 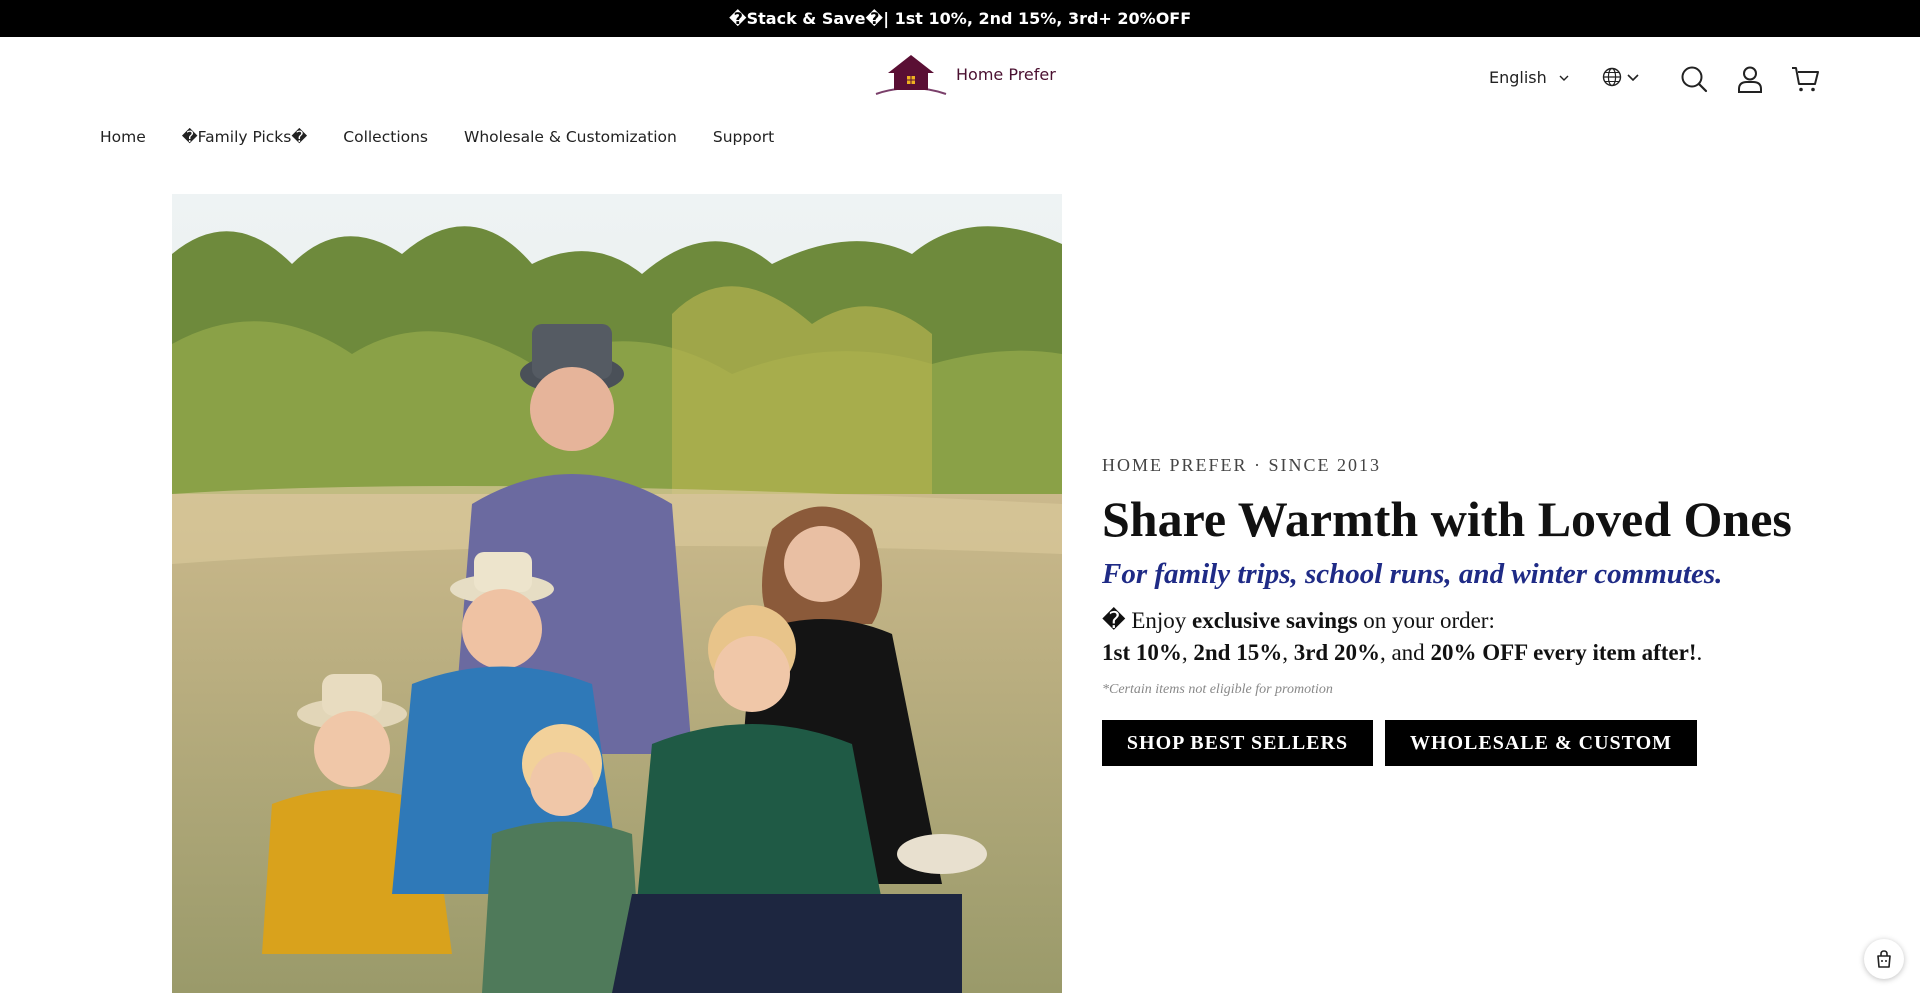 What do you see at coordinates (1275, 620) in the screenshot?
I see `offer-savings: exclusive savings` at bounding box center [1275, 620].